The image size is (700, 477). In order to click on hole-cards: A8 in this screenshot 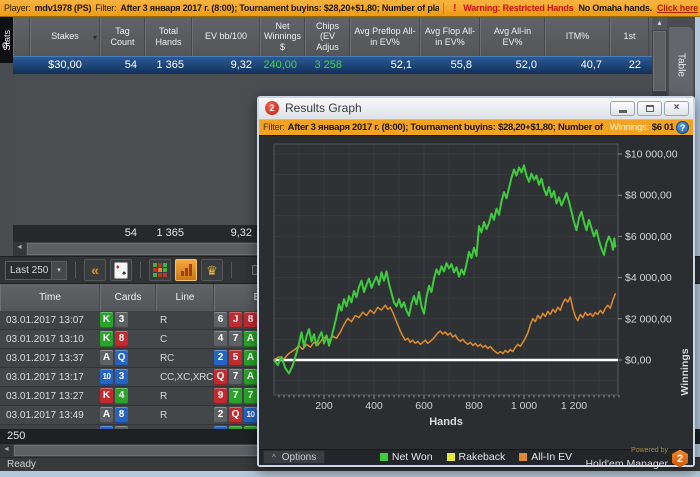, I will do `click(128, 415)`.